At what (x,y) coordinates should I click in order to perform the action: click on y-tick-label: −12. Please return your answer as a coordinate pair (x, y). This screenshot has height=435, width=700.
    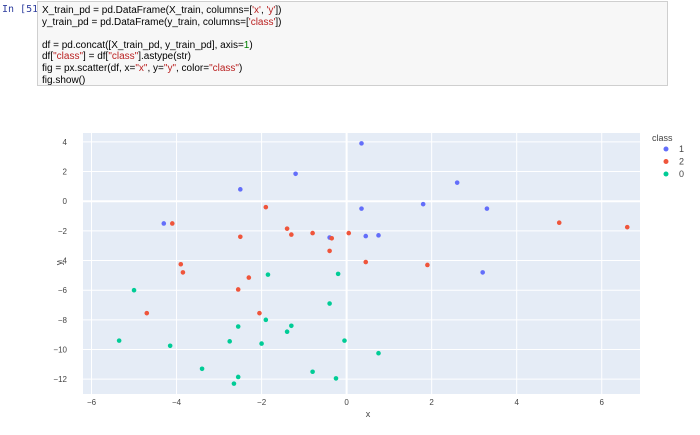
    Looking at the image, I should click on (60, 379).